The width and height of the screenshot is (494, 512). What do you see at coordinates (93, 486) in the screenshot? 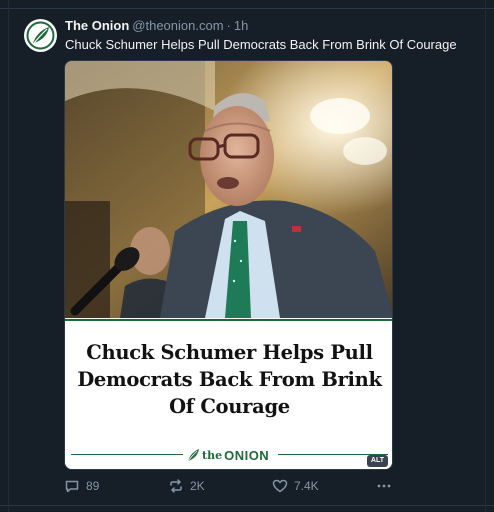
I see `reply-count: 89` at bounding box center [93, 486].